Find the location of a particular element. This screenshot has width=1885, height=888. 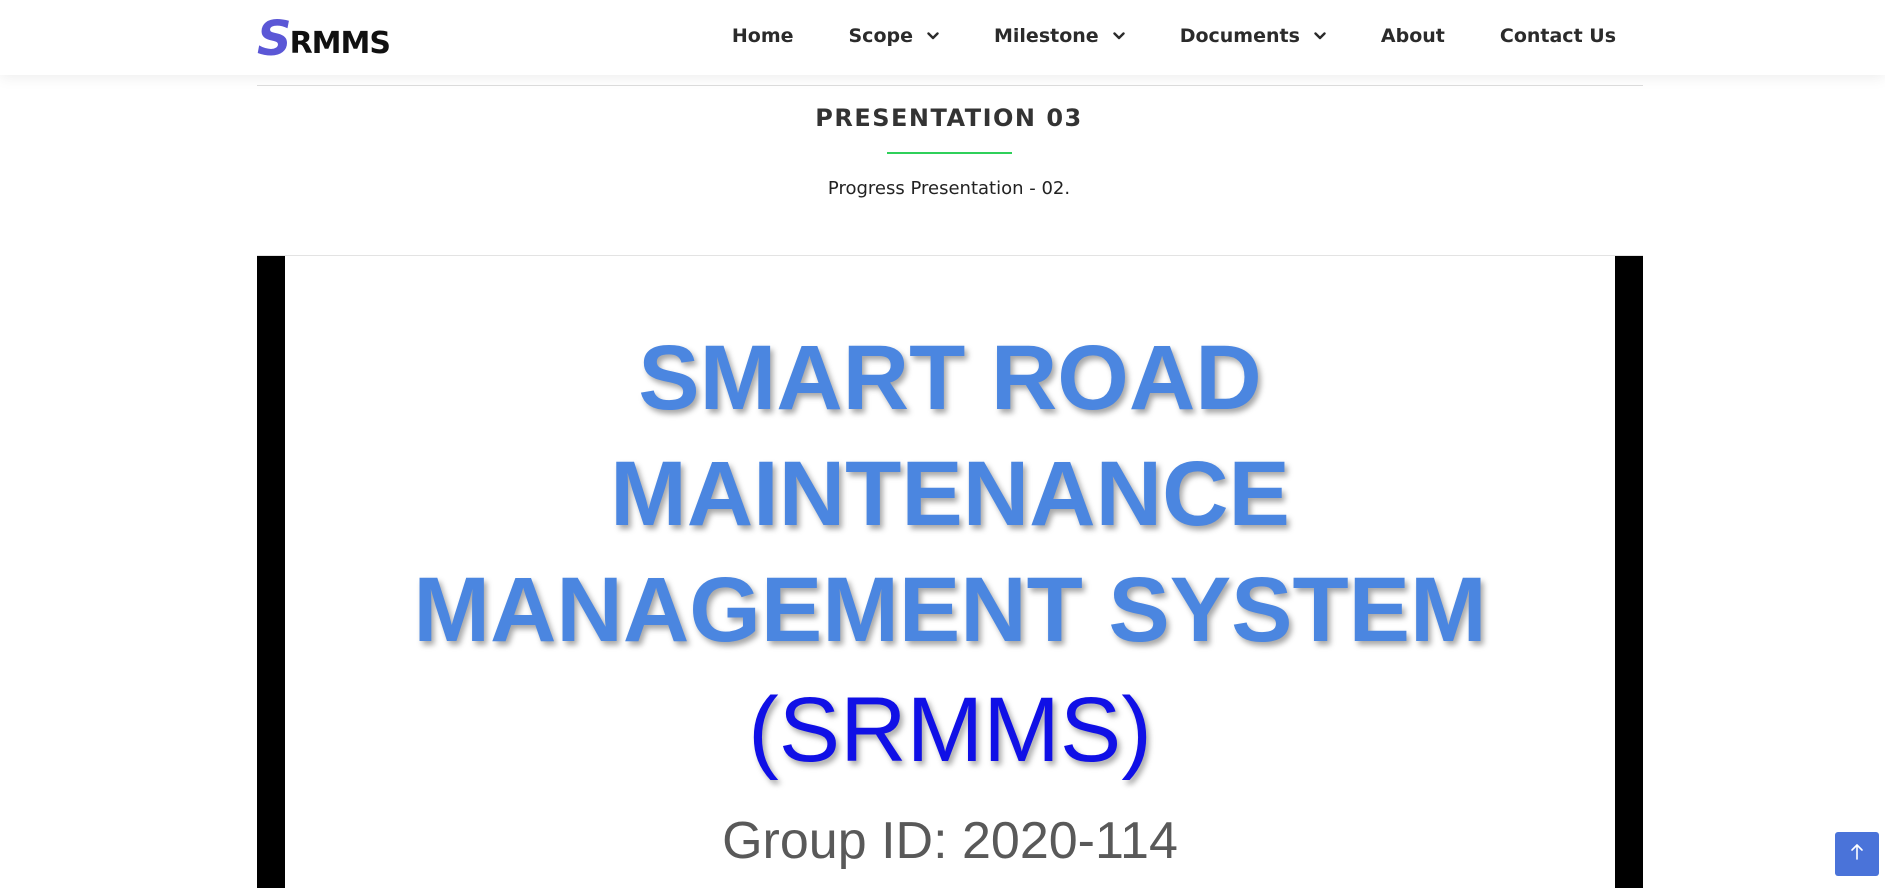

page-subtitle: Progress Presentation - 02. is located at coordinates (949, 188).